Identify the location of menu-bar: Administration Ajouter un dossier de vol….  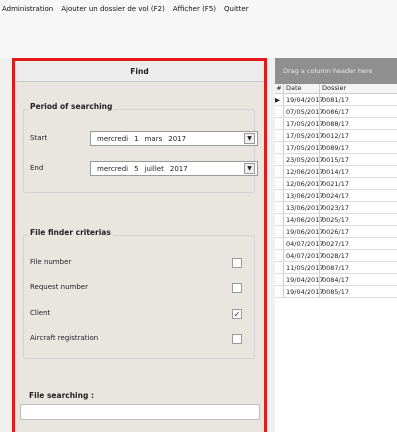
(198, 9).